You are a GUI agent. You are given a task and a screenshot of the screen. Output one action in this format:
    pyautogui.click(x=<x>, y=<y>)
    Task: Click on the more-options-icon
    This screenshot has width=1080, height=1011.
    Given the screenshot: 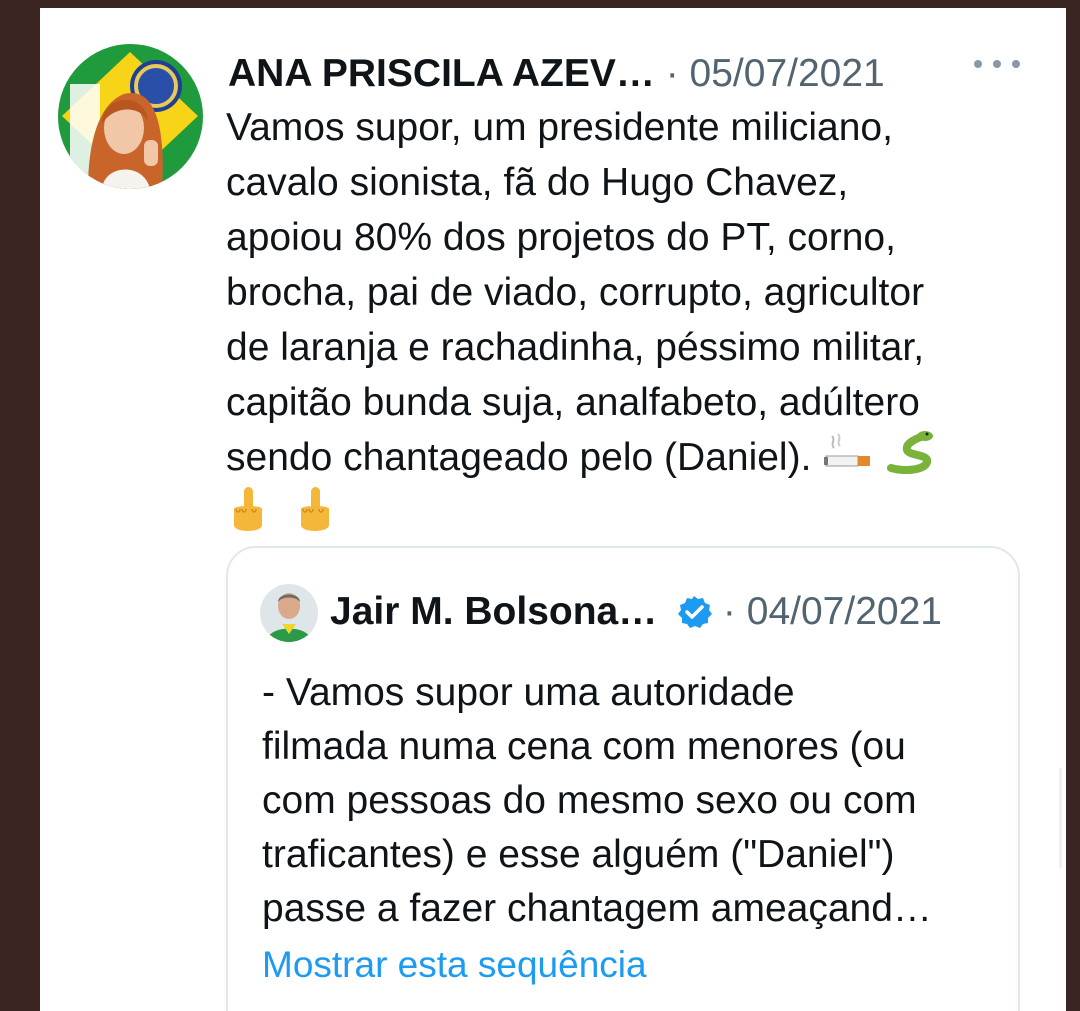 What is the action you would take?
    pyautogui.click(x=997, y=64)
    